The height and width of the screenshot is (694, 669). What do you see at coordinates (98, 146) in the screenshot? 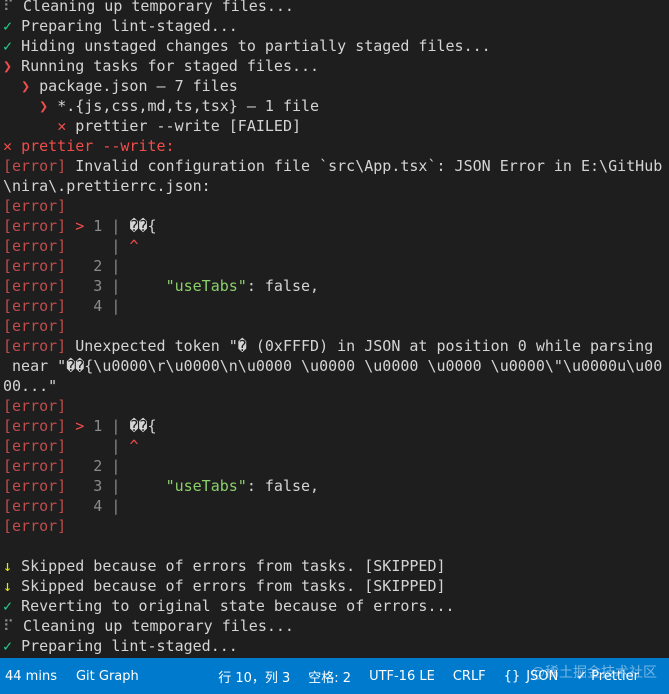
I see `terminal-text-segment: prettier --write:` at bounding box center [98, 146].